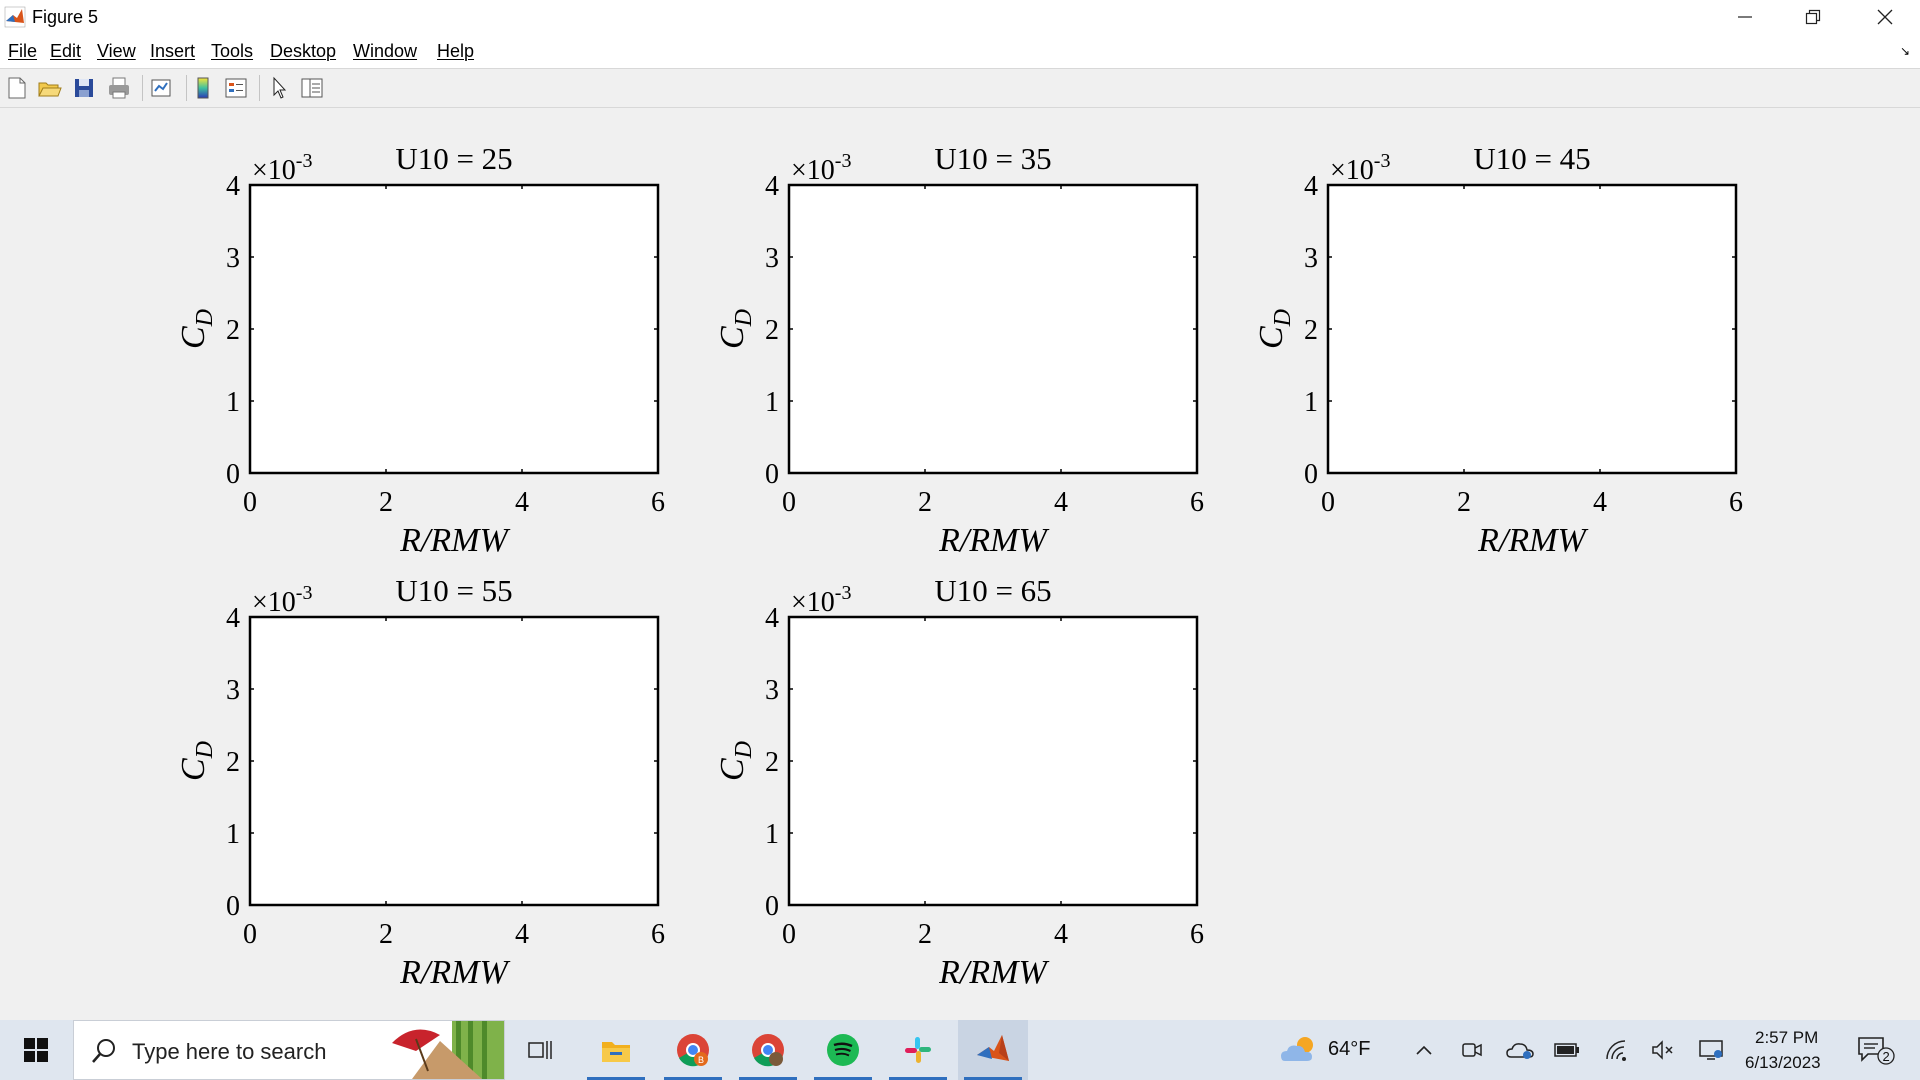  Describe the element at coordinates (172, 51) in the screenshot. I see `menu-insert: Insert` at that location.